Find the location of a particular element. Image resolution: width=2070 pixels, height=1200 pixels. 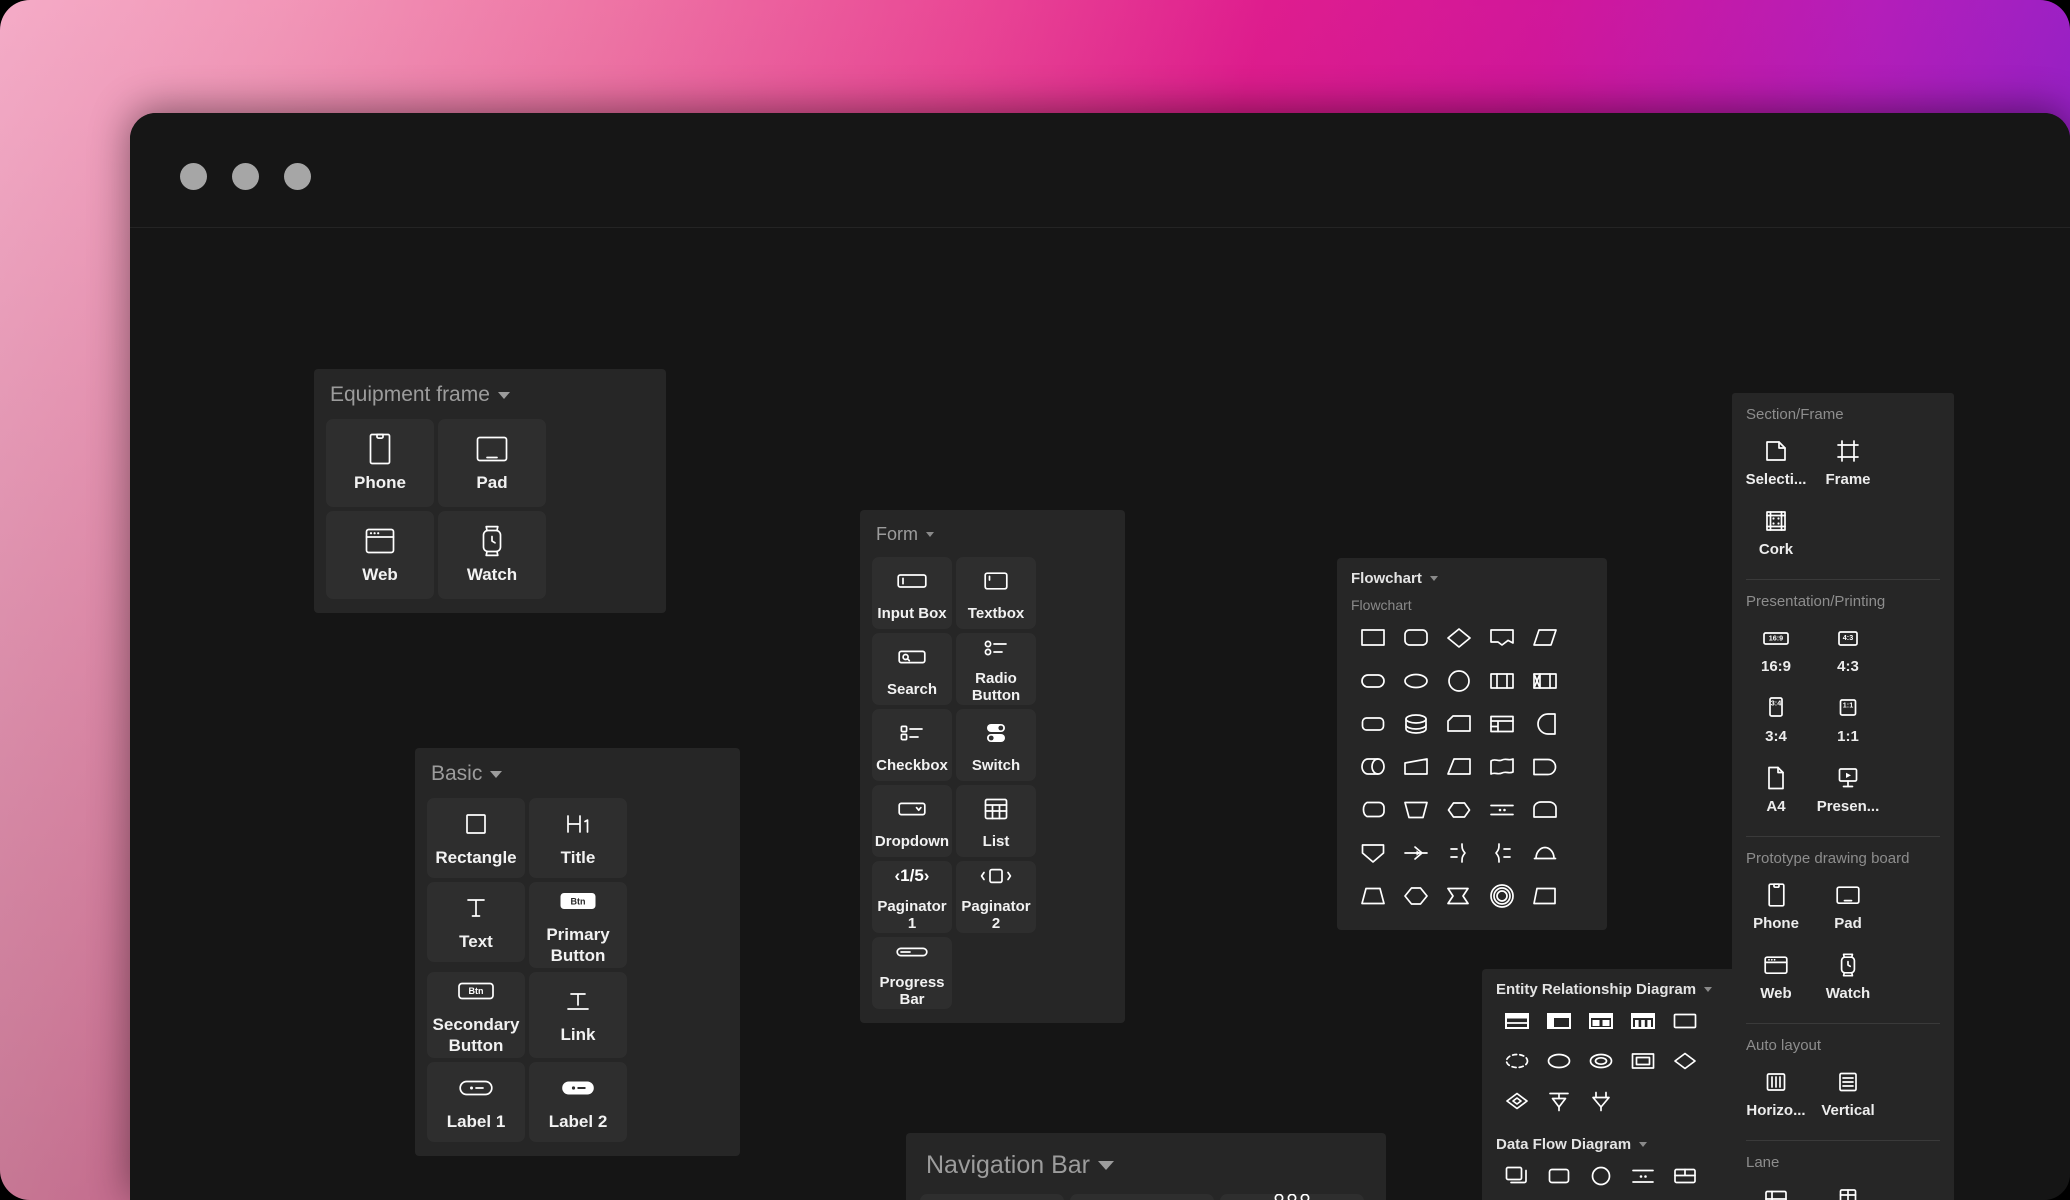

shape-dome-top is located at coordinates (1544, 809).